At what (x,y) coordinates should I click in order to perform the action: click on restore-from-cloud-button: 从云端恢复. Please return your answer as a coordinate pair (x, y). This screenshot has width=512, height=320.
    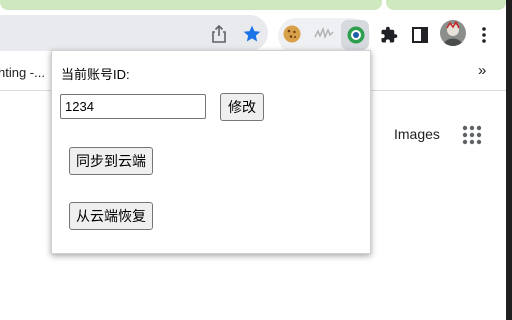
    Looking at the image, I should click on (111, 216).